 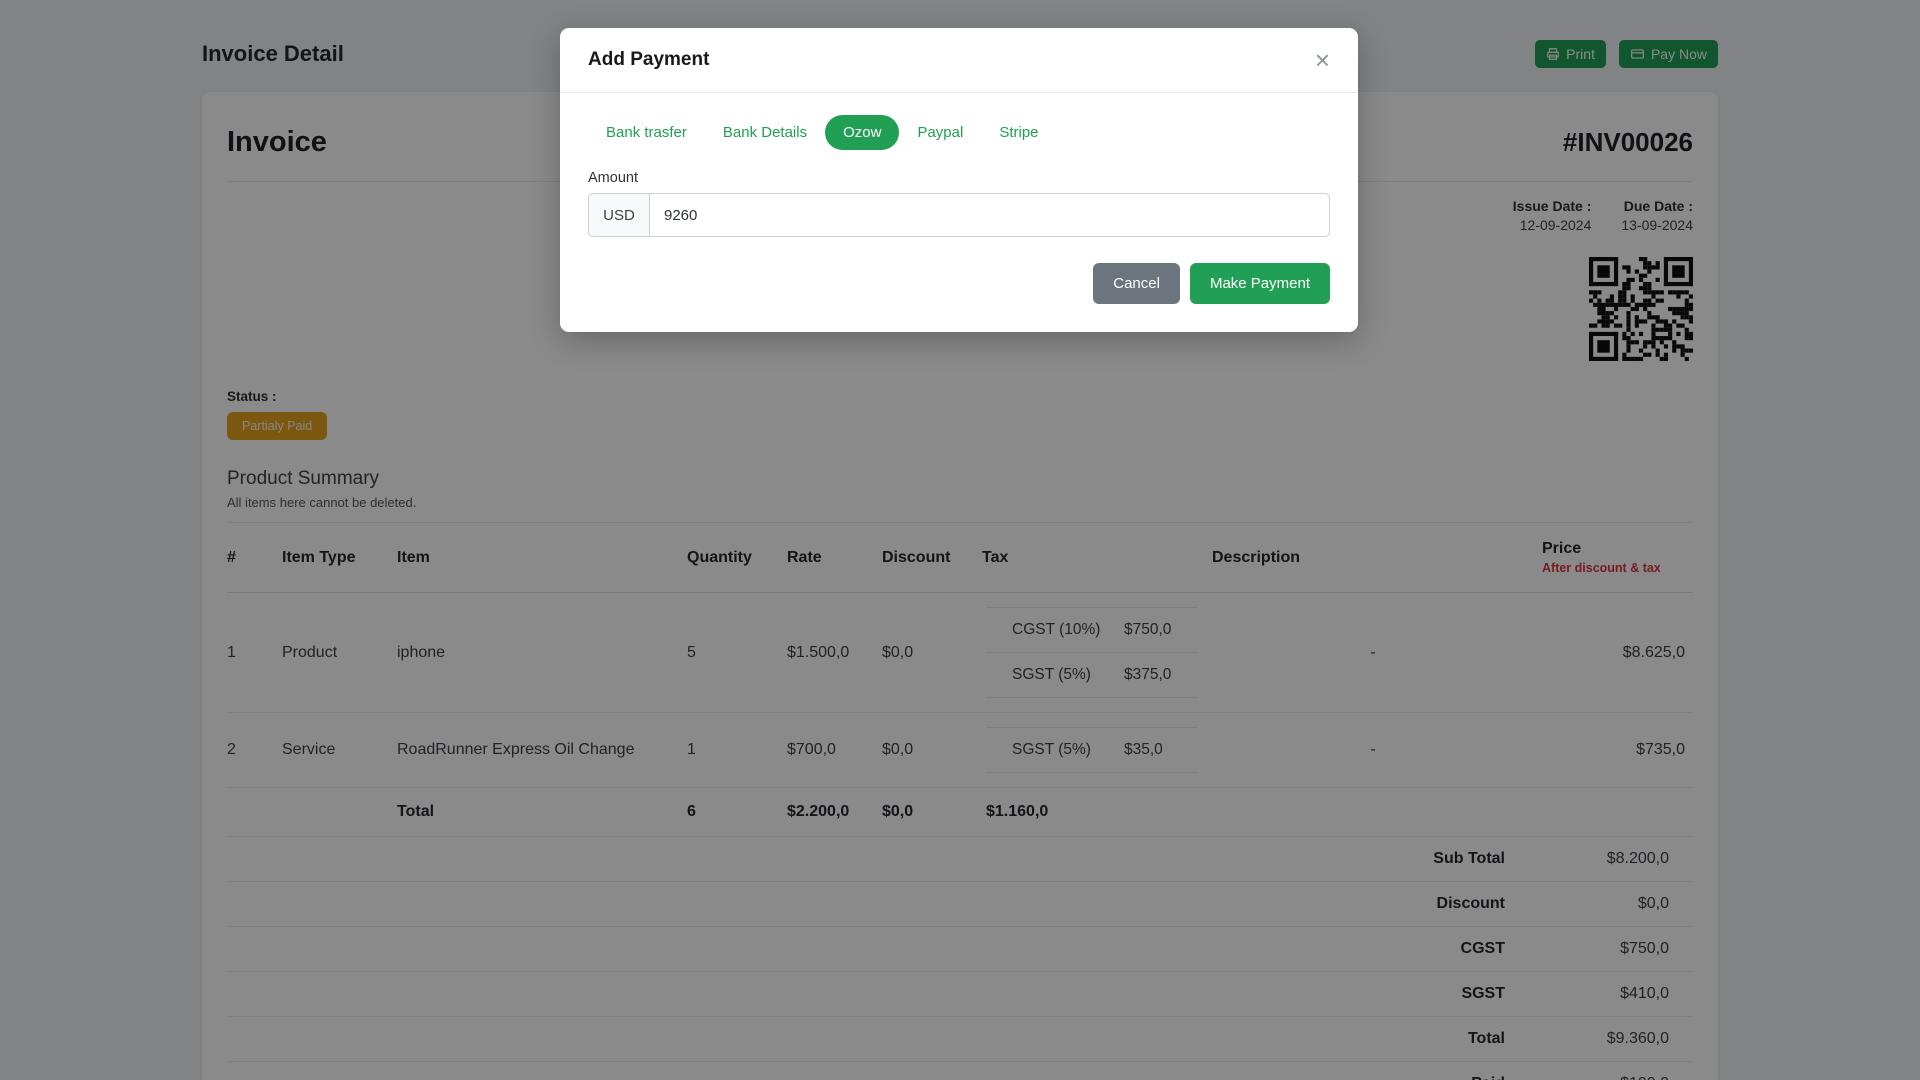 I want to click on tab-ozow: Ozow, so click(x=862, y=132).